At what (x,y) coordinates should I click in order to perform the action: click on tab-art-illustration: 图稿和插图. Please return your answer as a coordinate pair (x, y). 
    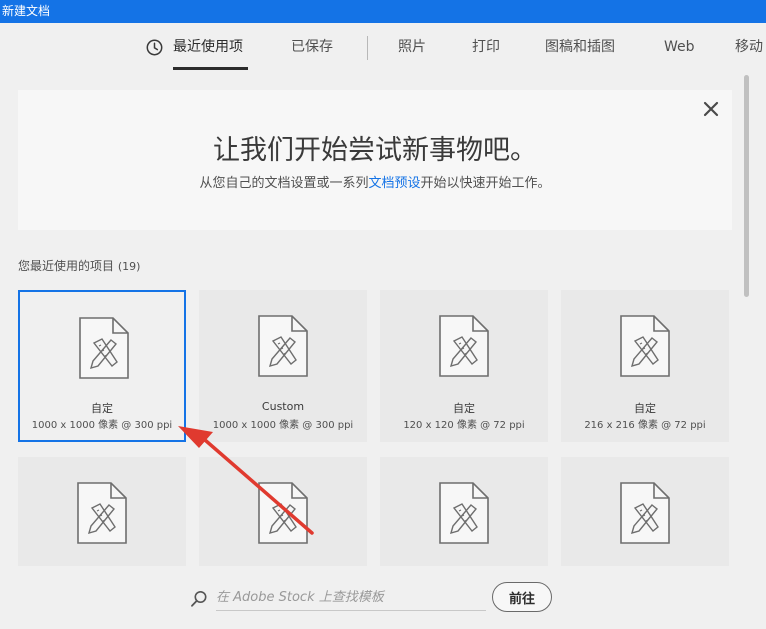
    Looking at the image, I should click on (580, 46).